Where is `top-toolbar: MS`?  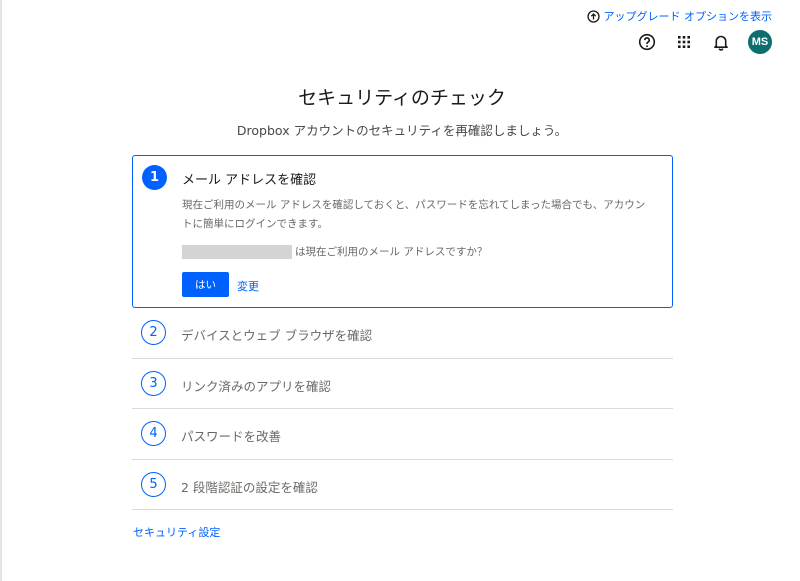 top-toolbar: MS is located at coordinates (704, 42).